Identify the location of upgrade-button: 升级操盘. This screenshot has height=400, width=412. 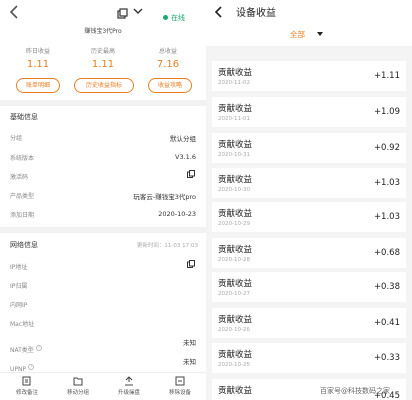
(129, 386).